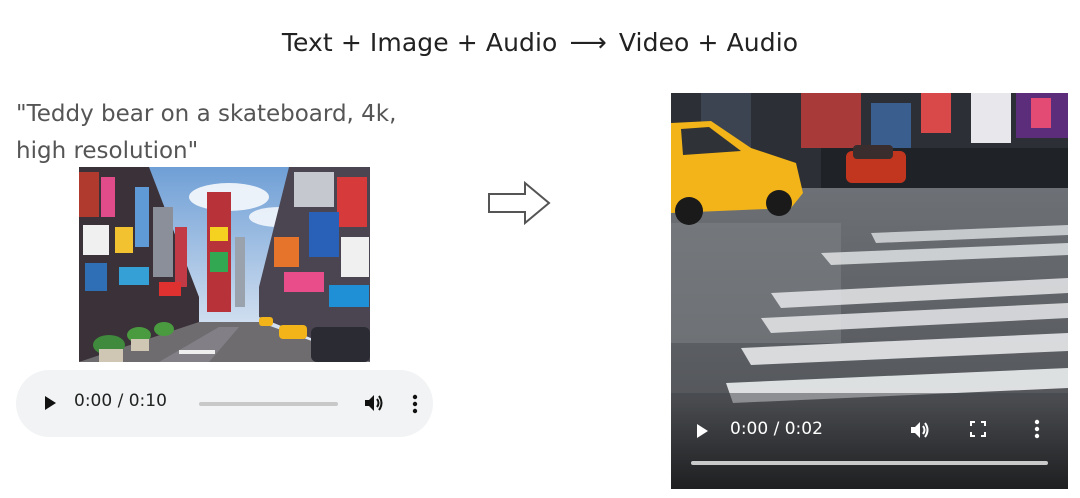 Image resolution: width=1080 pixels, height=498 pixels. I want to click on times-square-image, so click(224, 264).